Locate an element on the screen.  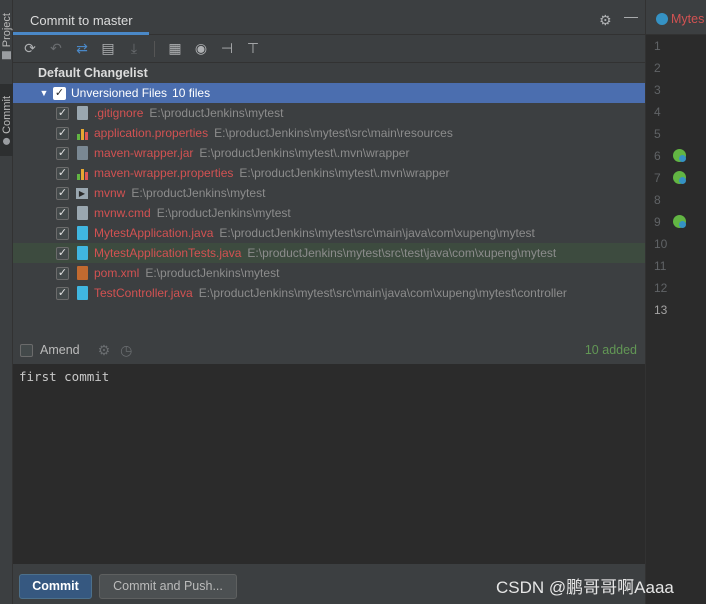
project-tool-label: Project is located at coordinates (6, 30).